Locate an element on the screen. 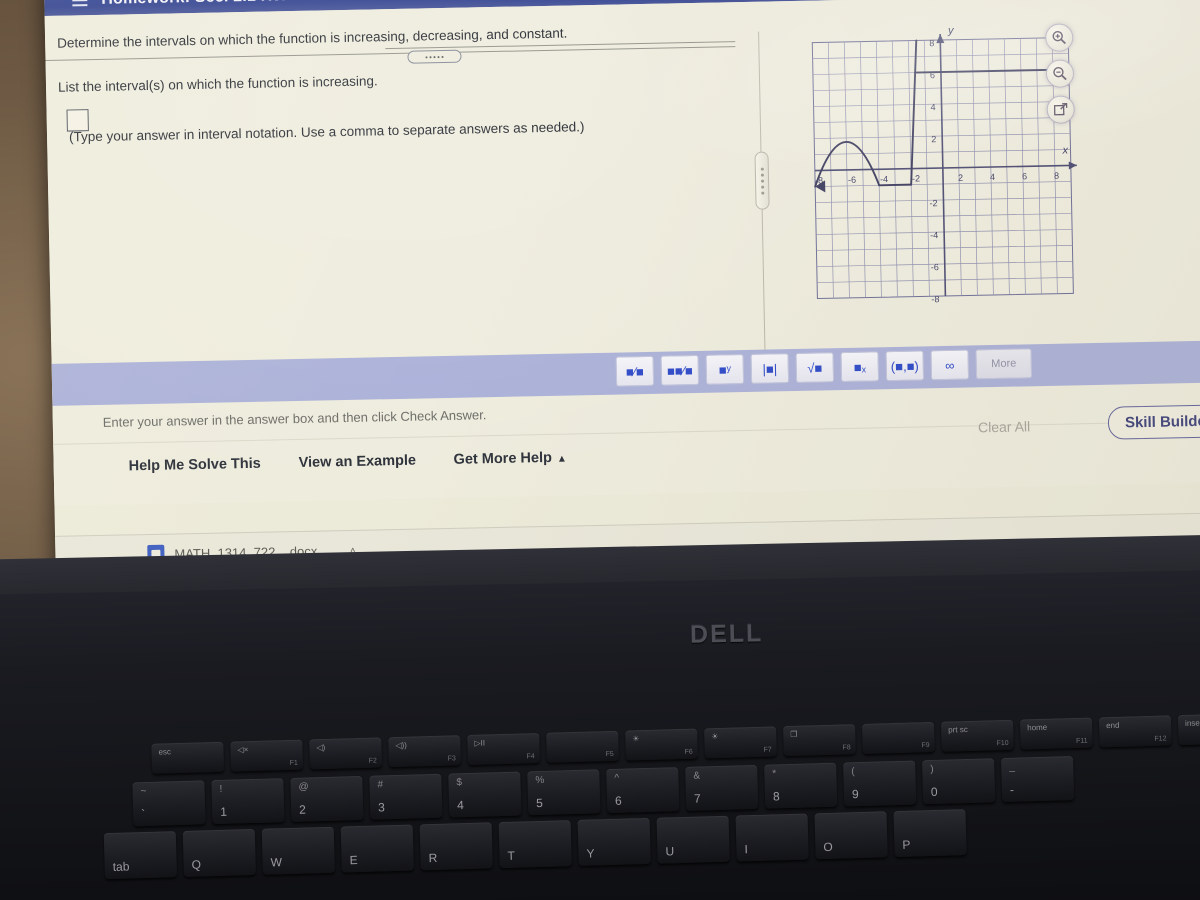  key-label: ☀ is located at coordinates (636, 739).